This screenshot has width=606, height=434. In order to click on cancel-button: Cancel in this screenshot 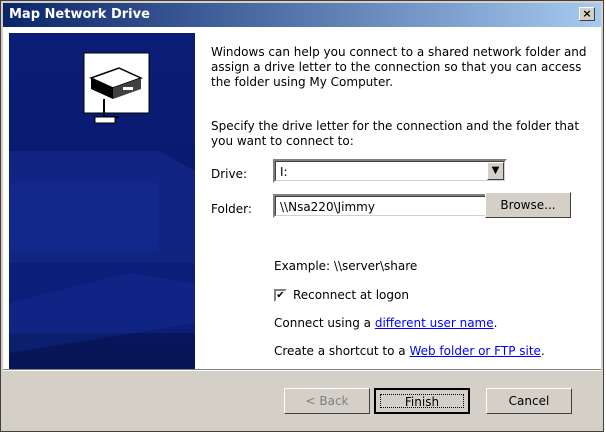, I will do `click(529, 401)`.